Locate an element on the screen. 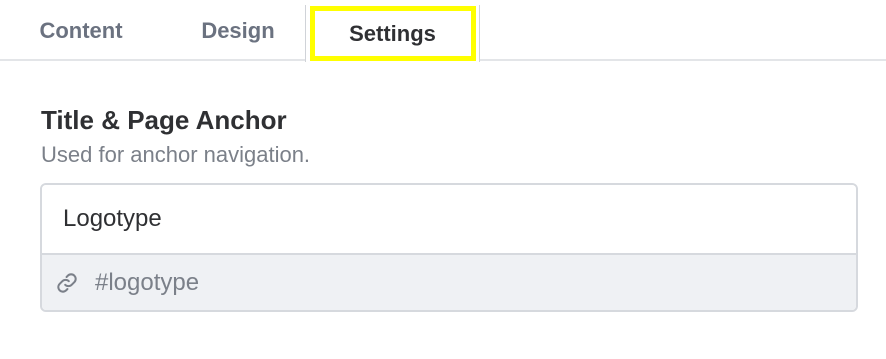 Image resolution: width=886 pixels, height=359 pixels. tab-settings-label: Settings is located at coordinates (392, 33).